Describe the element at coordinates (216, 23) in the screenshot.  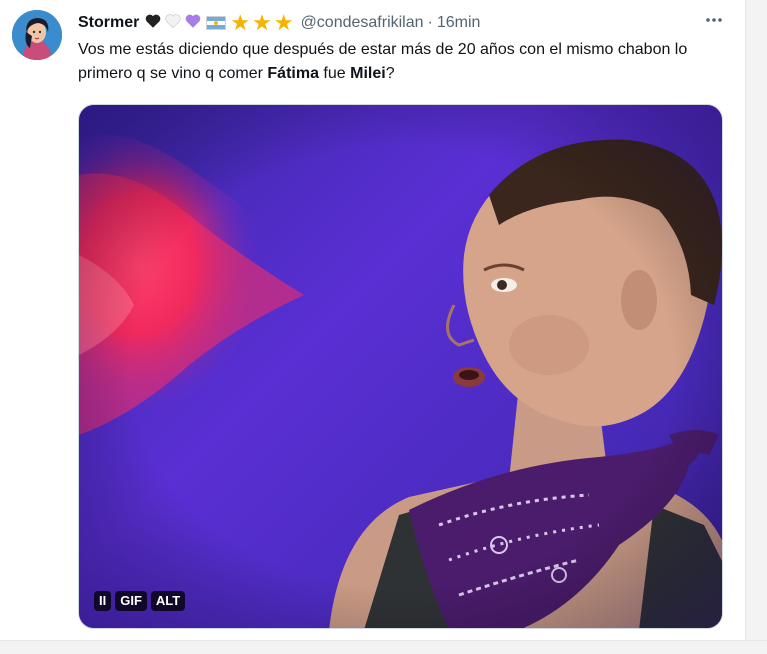
I see `argentina-flag-icon` at that location.